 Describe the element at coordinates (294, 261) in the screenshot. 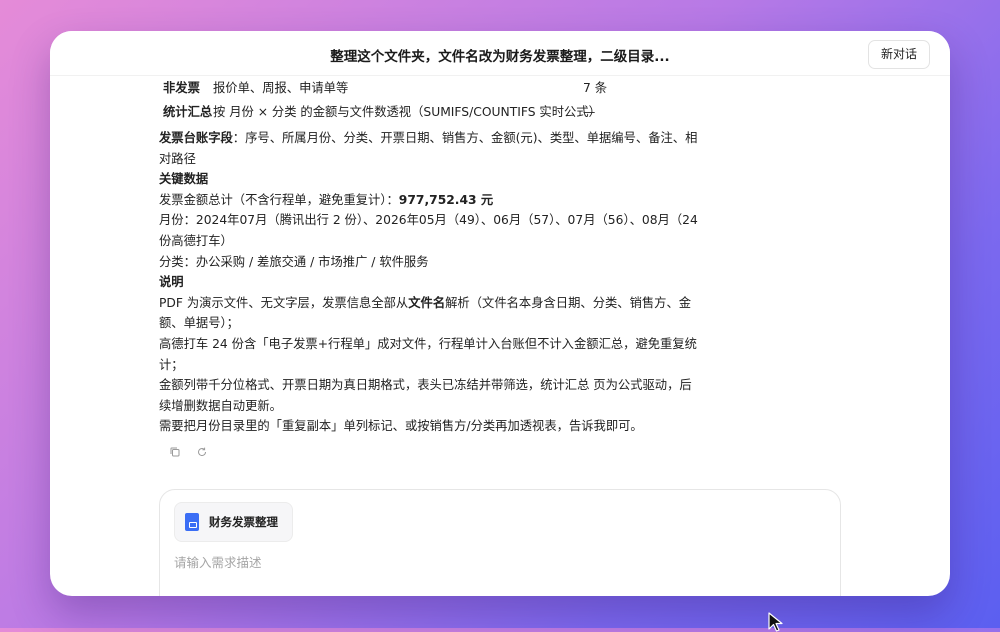

I see `categories-line: 分类：办公采购 / 差旅交通 / 市场推广 / 软件服务` at that location.